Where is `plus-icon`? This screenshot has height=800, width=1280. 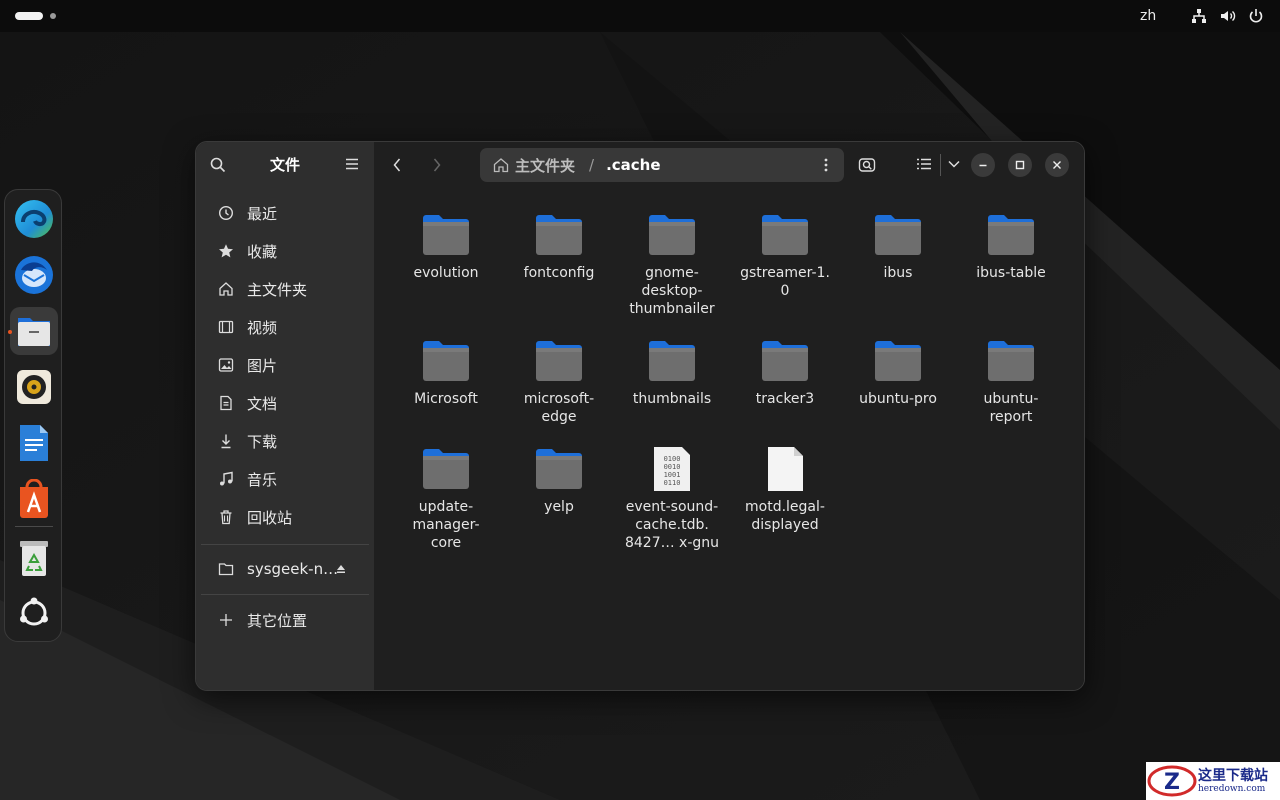 plus-icon is located at coordinates (226, 620).